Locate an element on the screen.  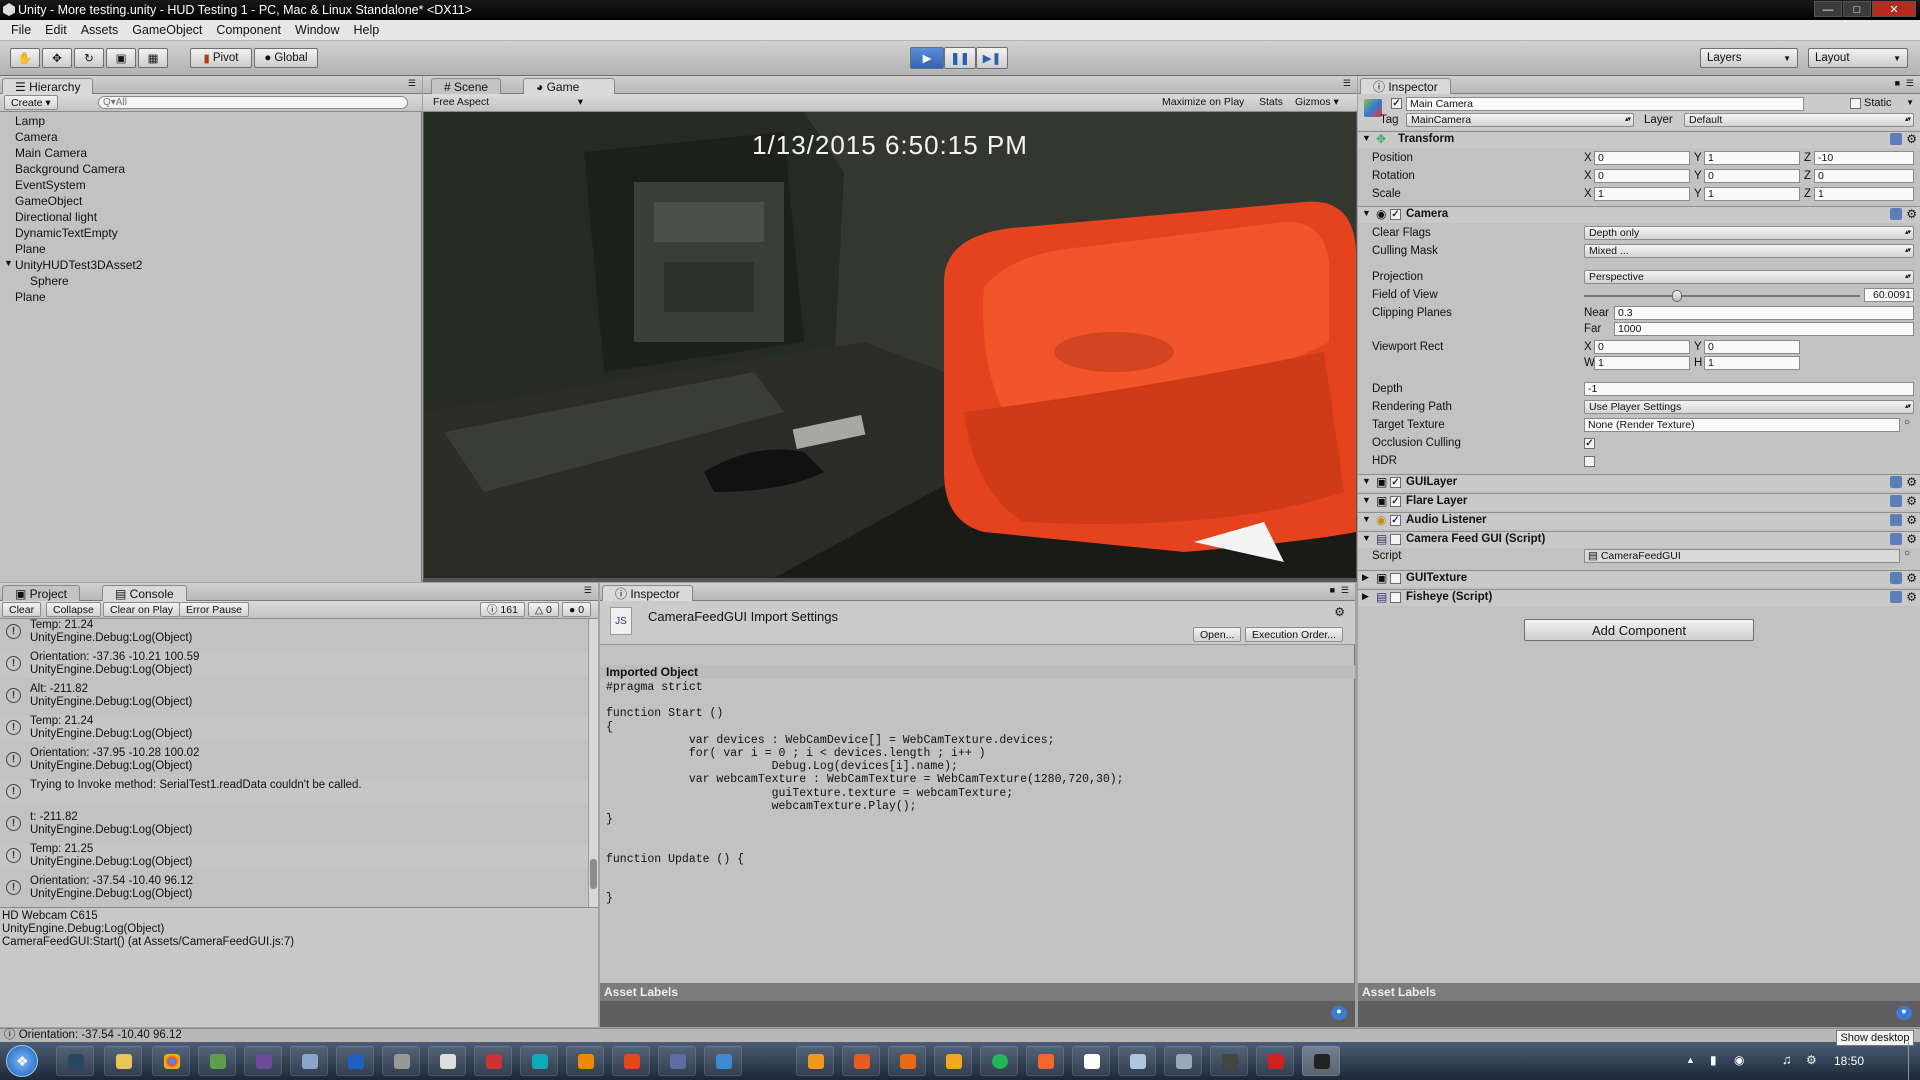
viewport-x-field: 0 is located at coordinates (1642, 347).